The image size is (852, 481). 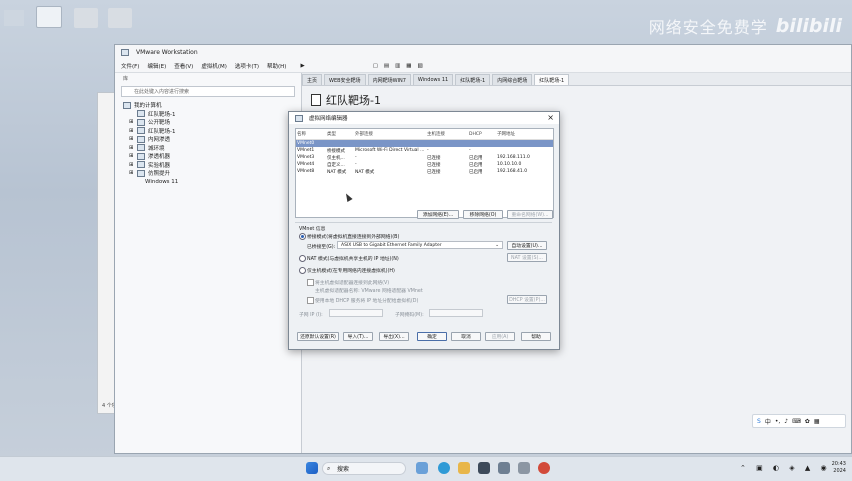 I want to click on recycle-bin-icon, so click(x=49, y=17).